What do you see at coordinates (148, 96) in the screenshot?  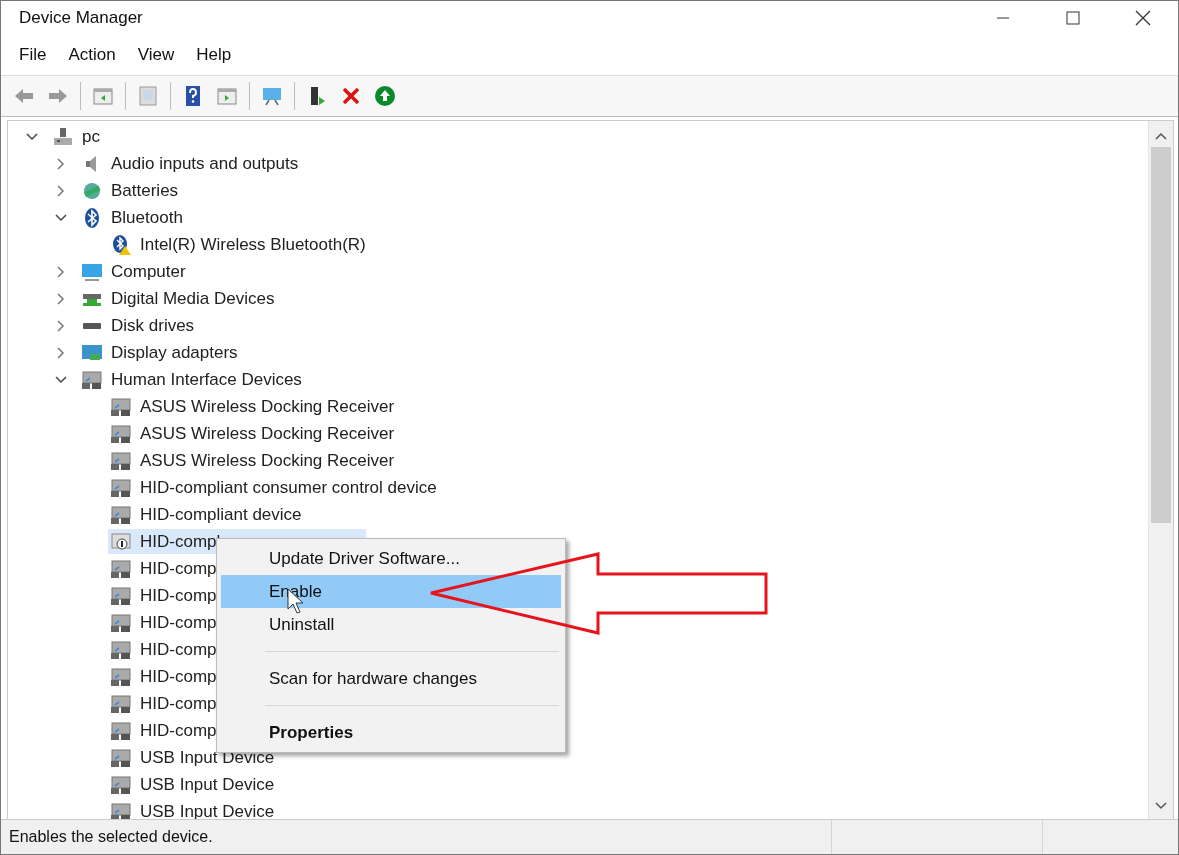 I see `properties-icon` at bounding box center [148, 96].